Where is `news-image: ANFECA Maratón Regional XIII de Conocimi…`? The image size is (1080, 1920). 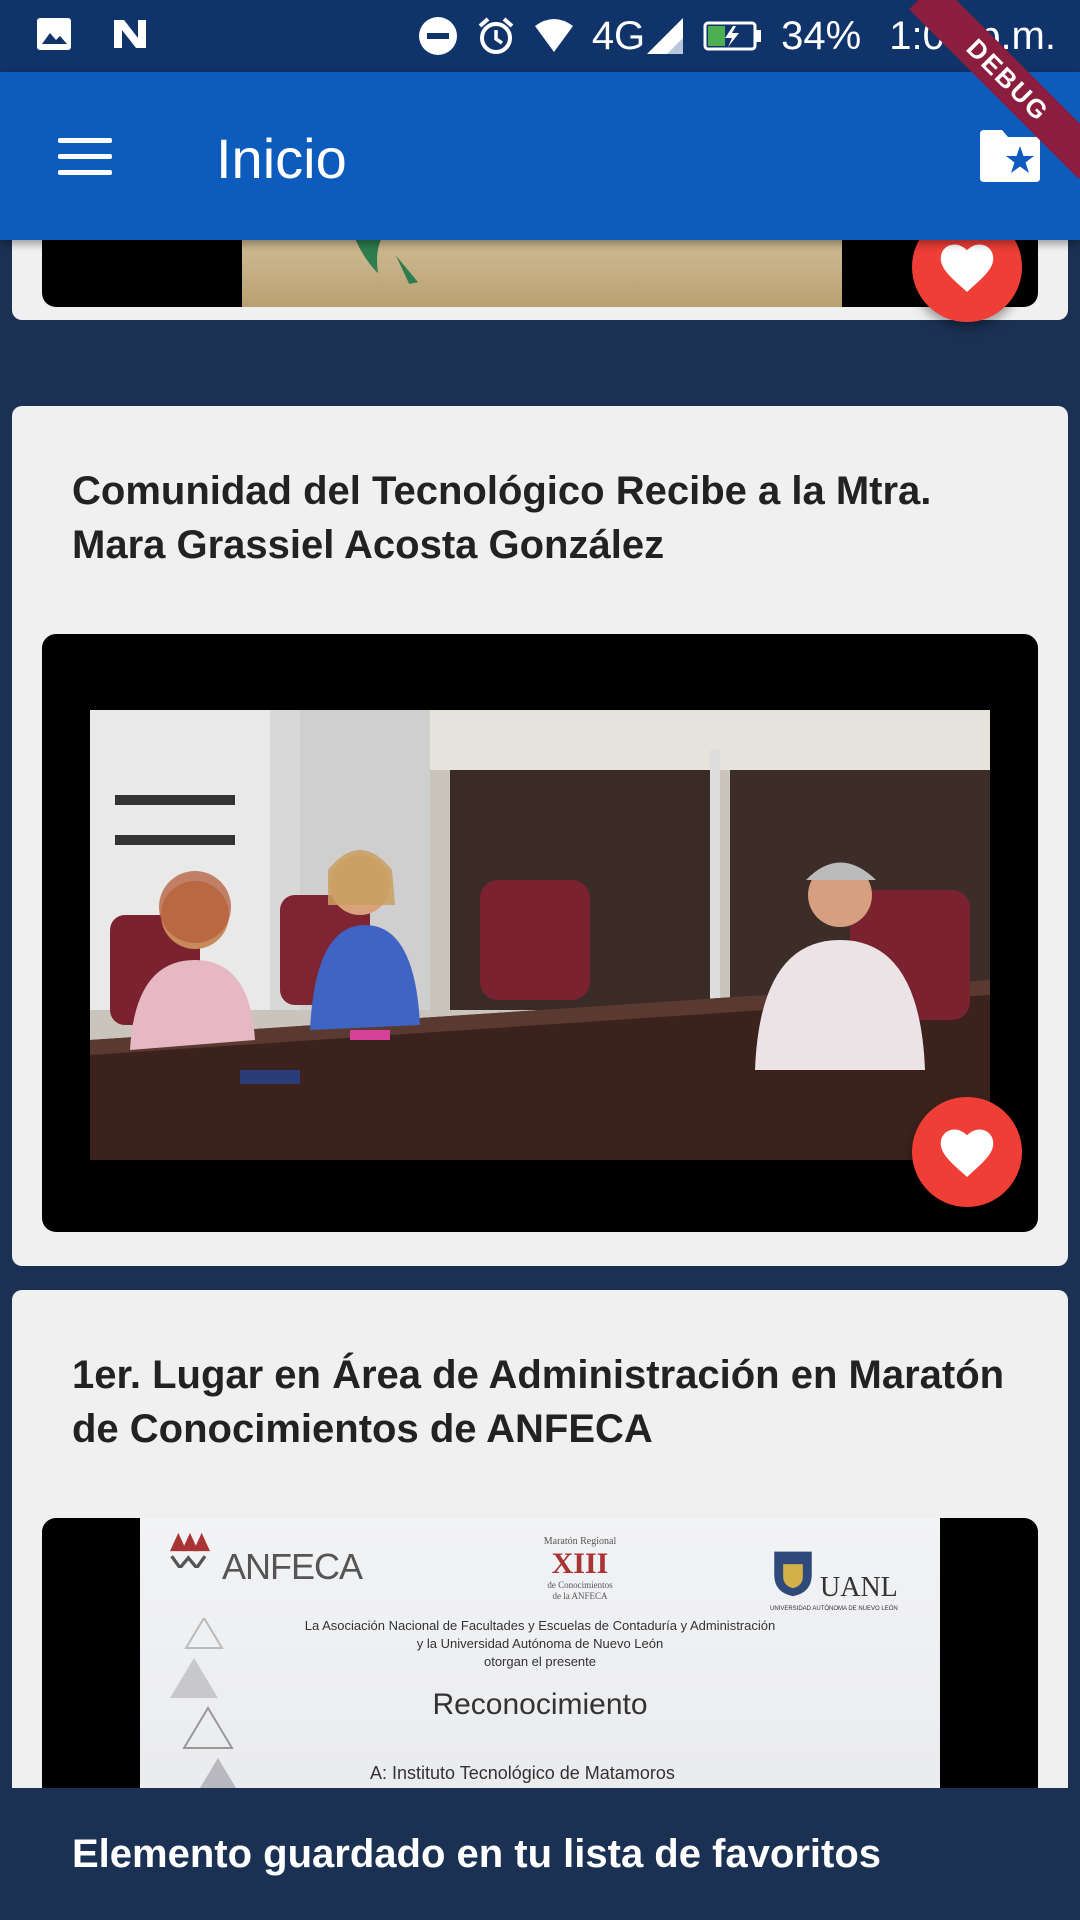 news-image: ANFECA Maratón Regional XIII de Conocimi… is located at coordinates (540, 1653).